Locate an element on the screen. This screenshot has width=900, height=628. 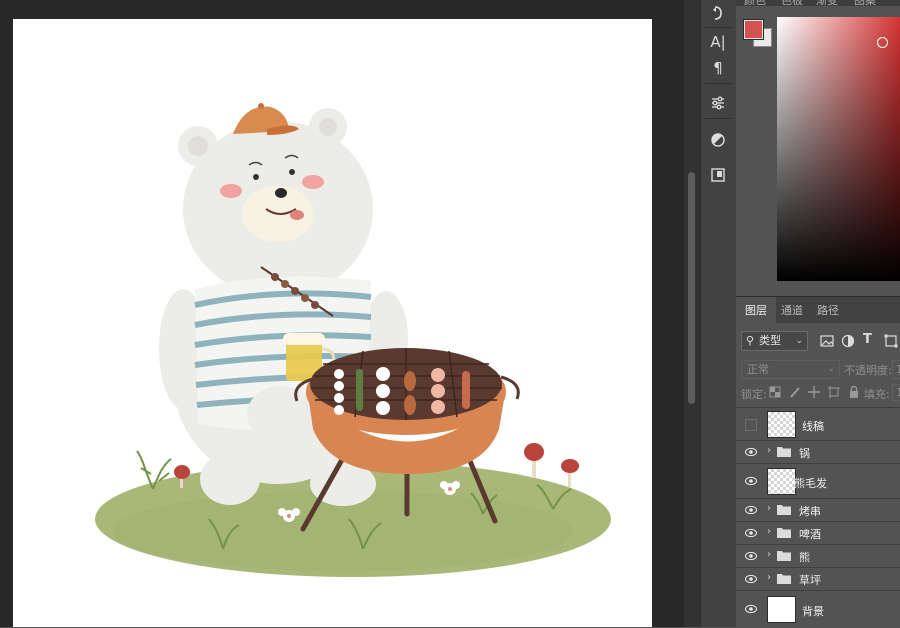
layer-row: 背景 is located at coordinates (818, 608).